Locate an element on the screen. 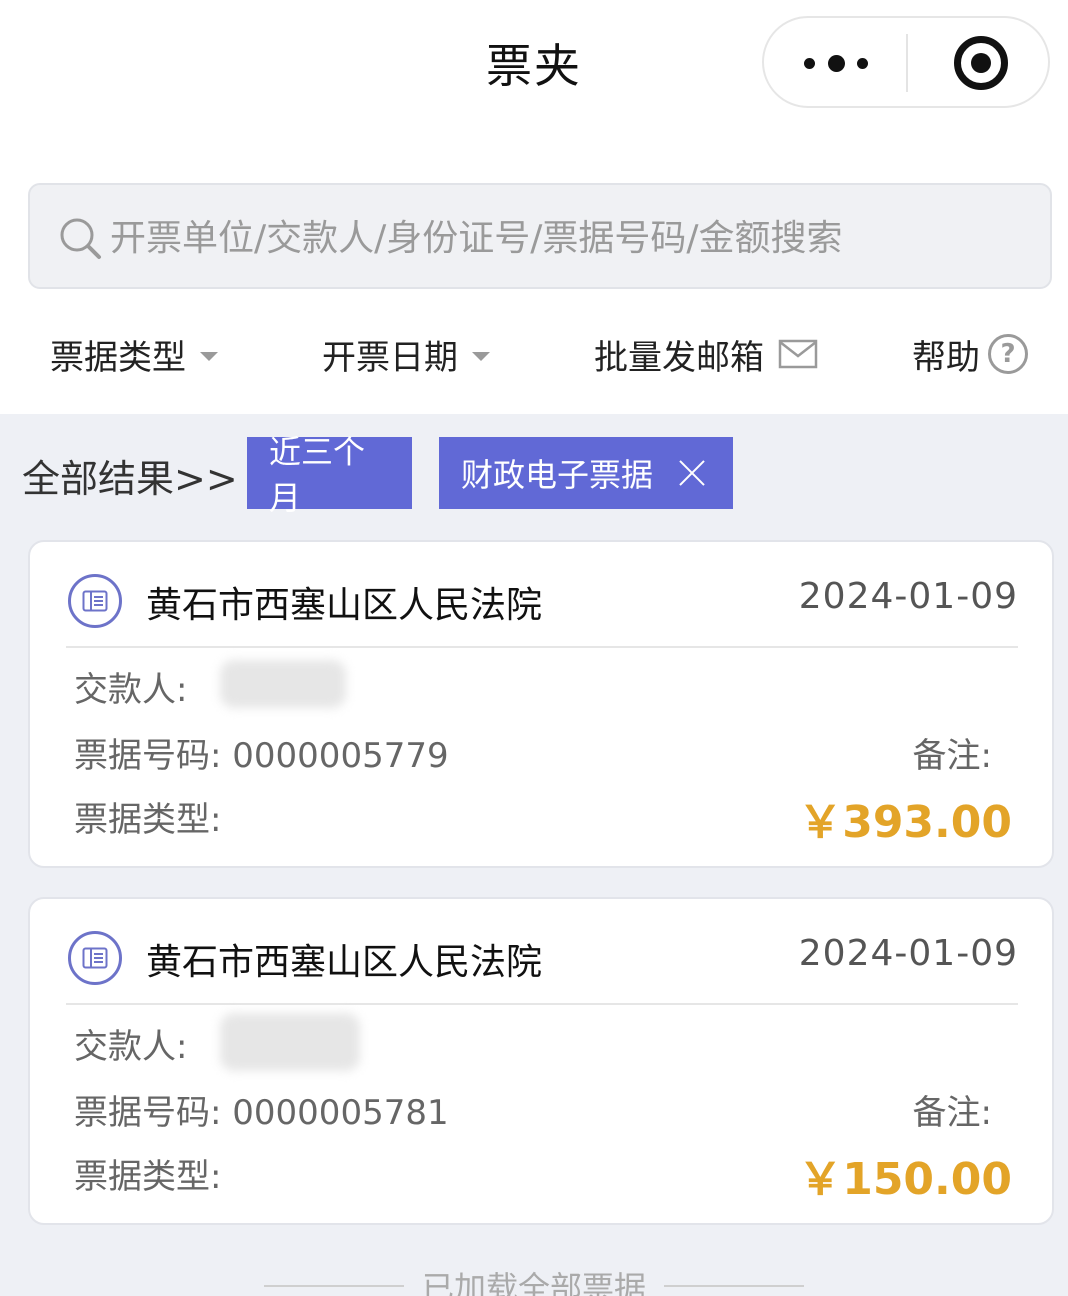 The image size is (1068, 1296). ticket-number-value: 0000005779 is located at coordinates (340, 756).